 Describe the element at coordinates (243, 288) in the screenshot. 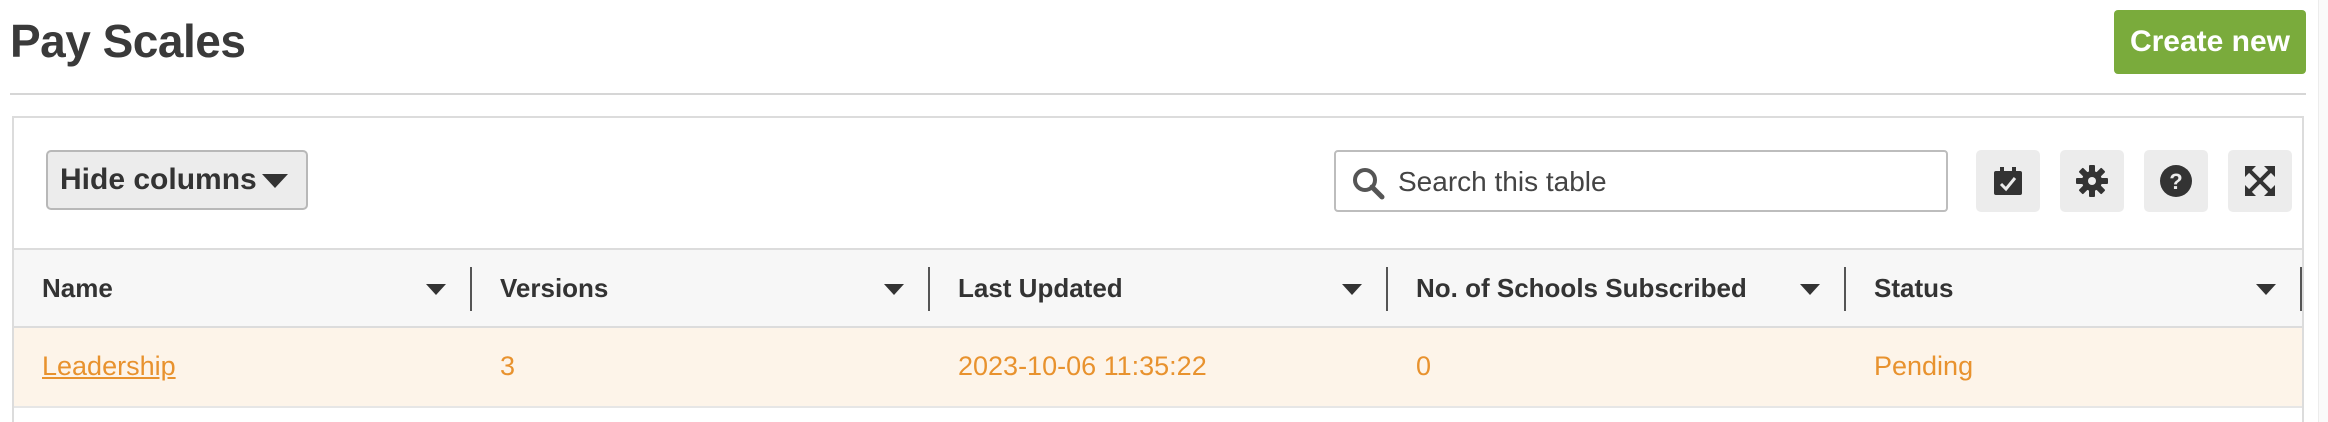

I see `column-header-name: Name` at that location.